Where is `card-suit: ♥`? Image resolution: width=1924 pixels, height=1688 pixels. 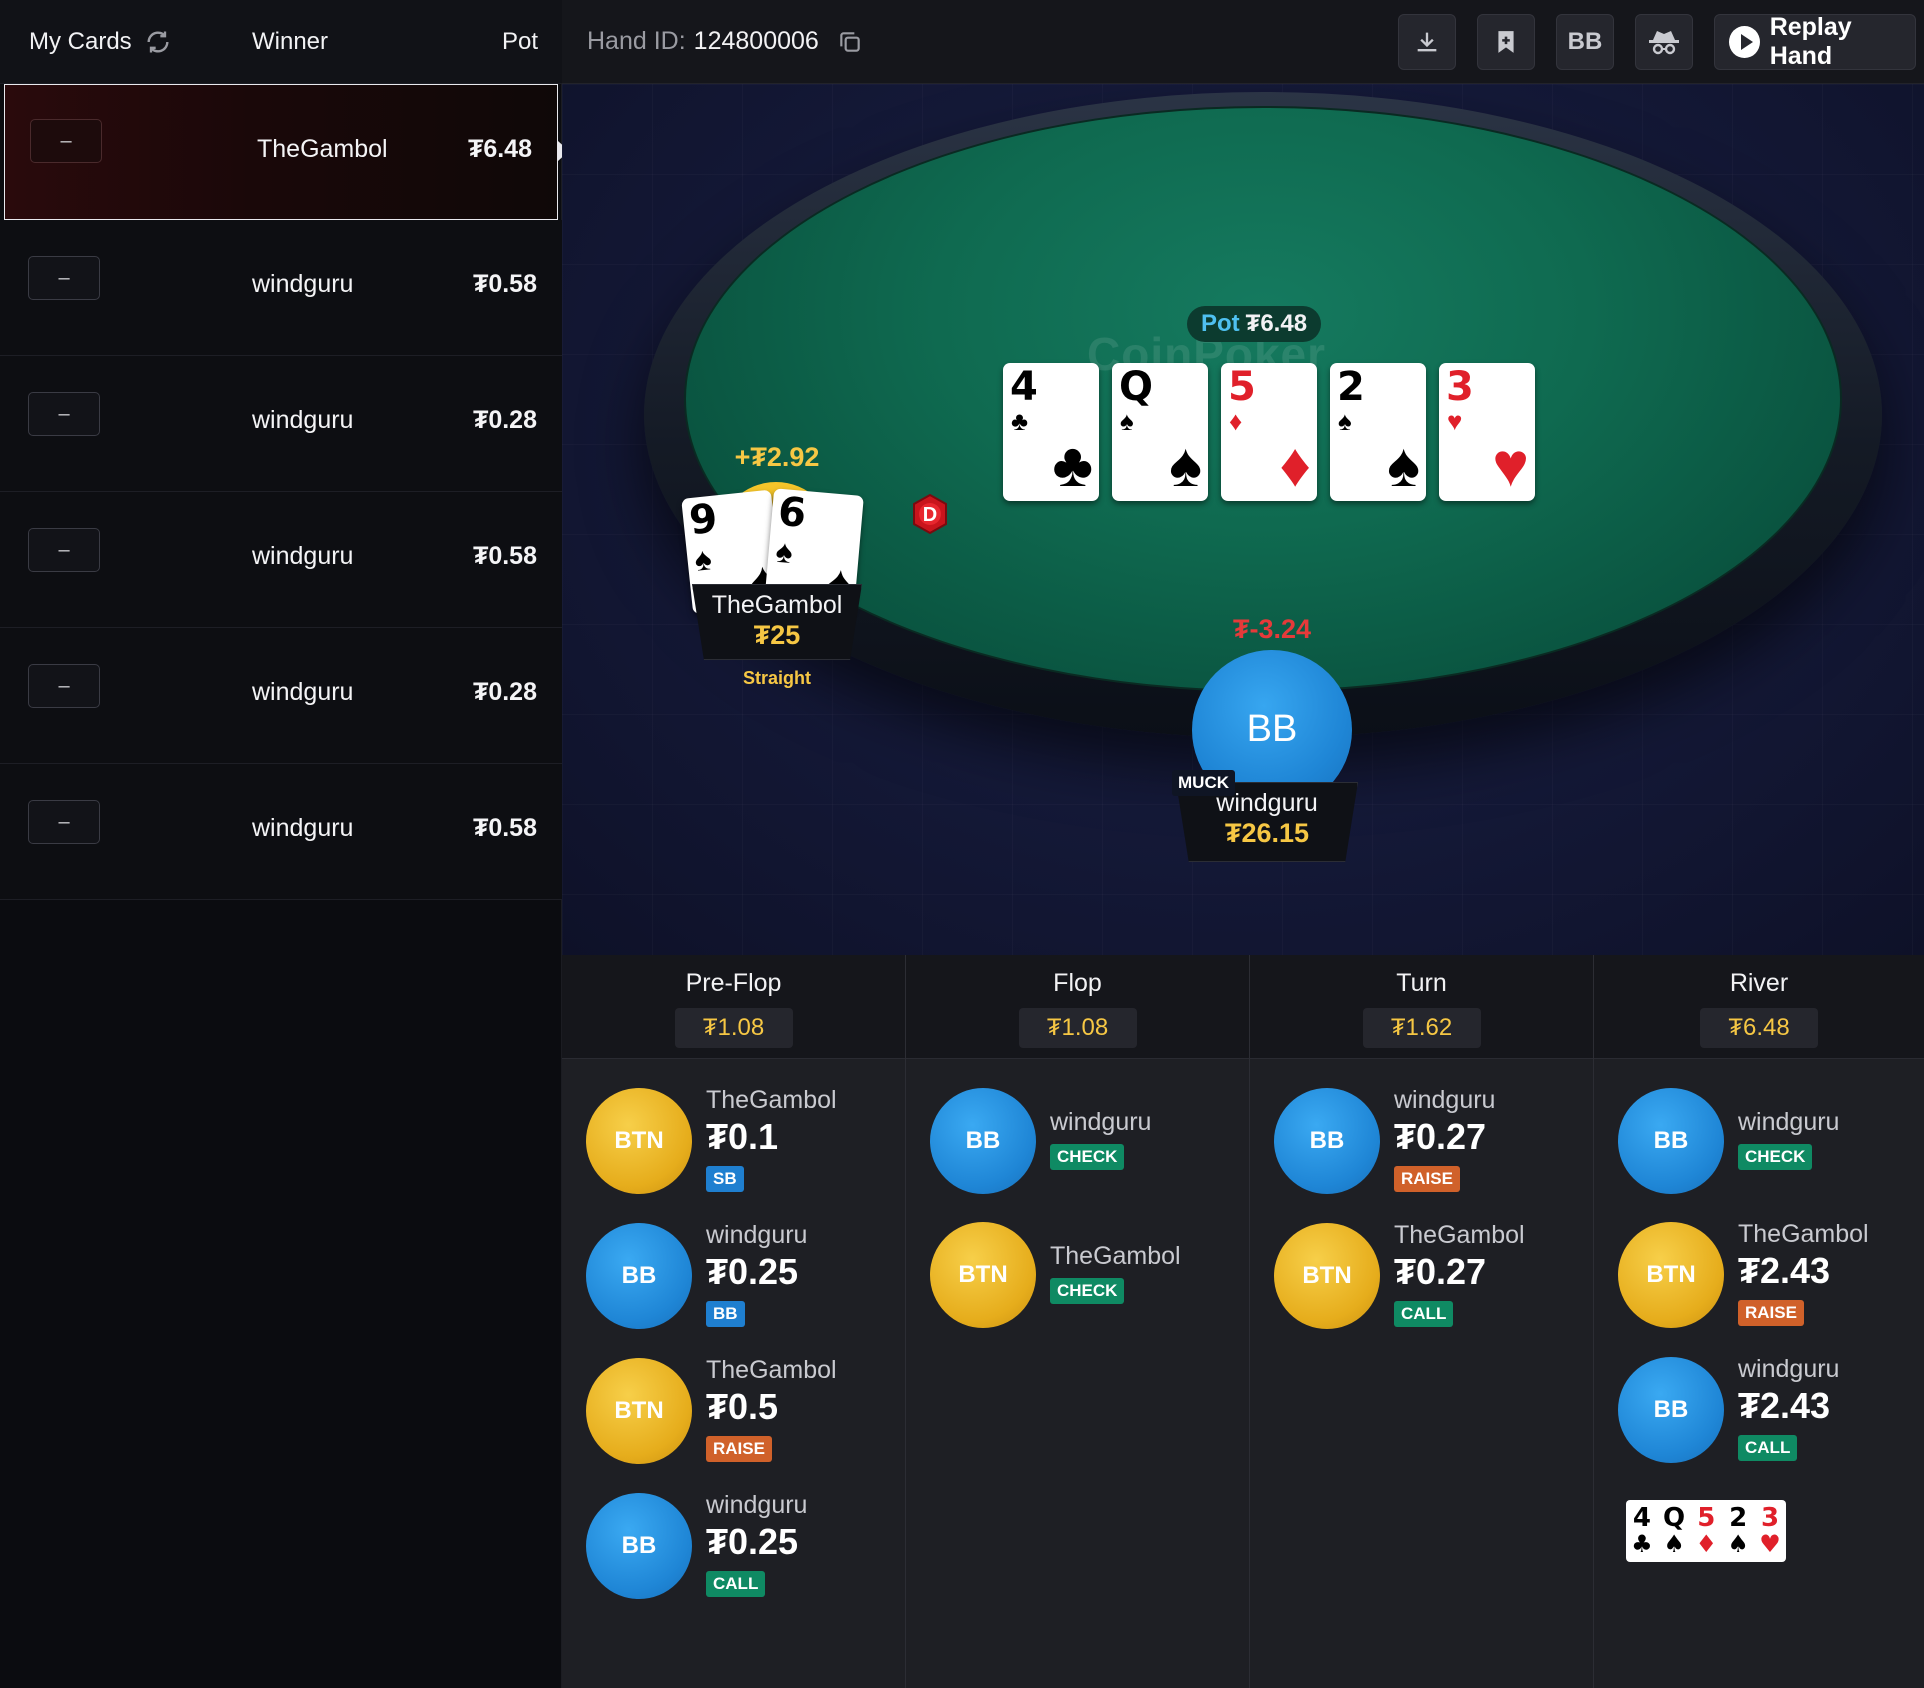 card-suit: ♥ is located at coordinates (1770, 1544).